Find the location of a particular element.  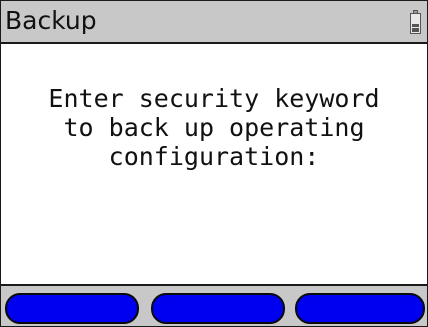

prompt-line-2: to back up operating is located at coordinates (214, 127).